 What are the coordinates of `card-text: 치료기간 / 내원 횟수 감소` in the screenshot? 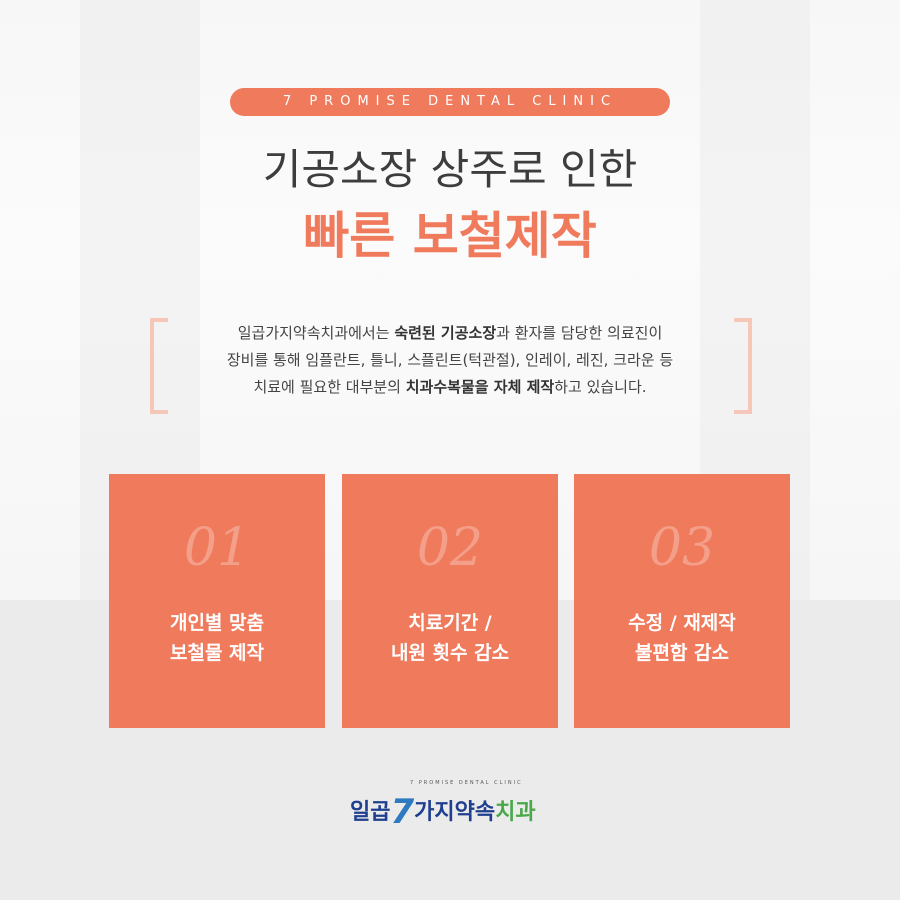 It's located at (450, 638).